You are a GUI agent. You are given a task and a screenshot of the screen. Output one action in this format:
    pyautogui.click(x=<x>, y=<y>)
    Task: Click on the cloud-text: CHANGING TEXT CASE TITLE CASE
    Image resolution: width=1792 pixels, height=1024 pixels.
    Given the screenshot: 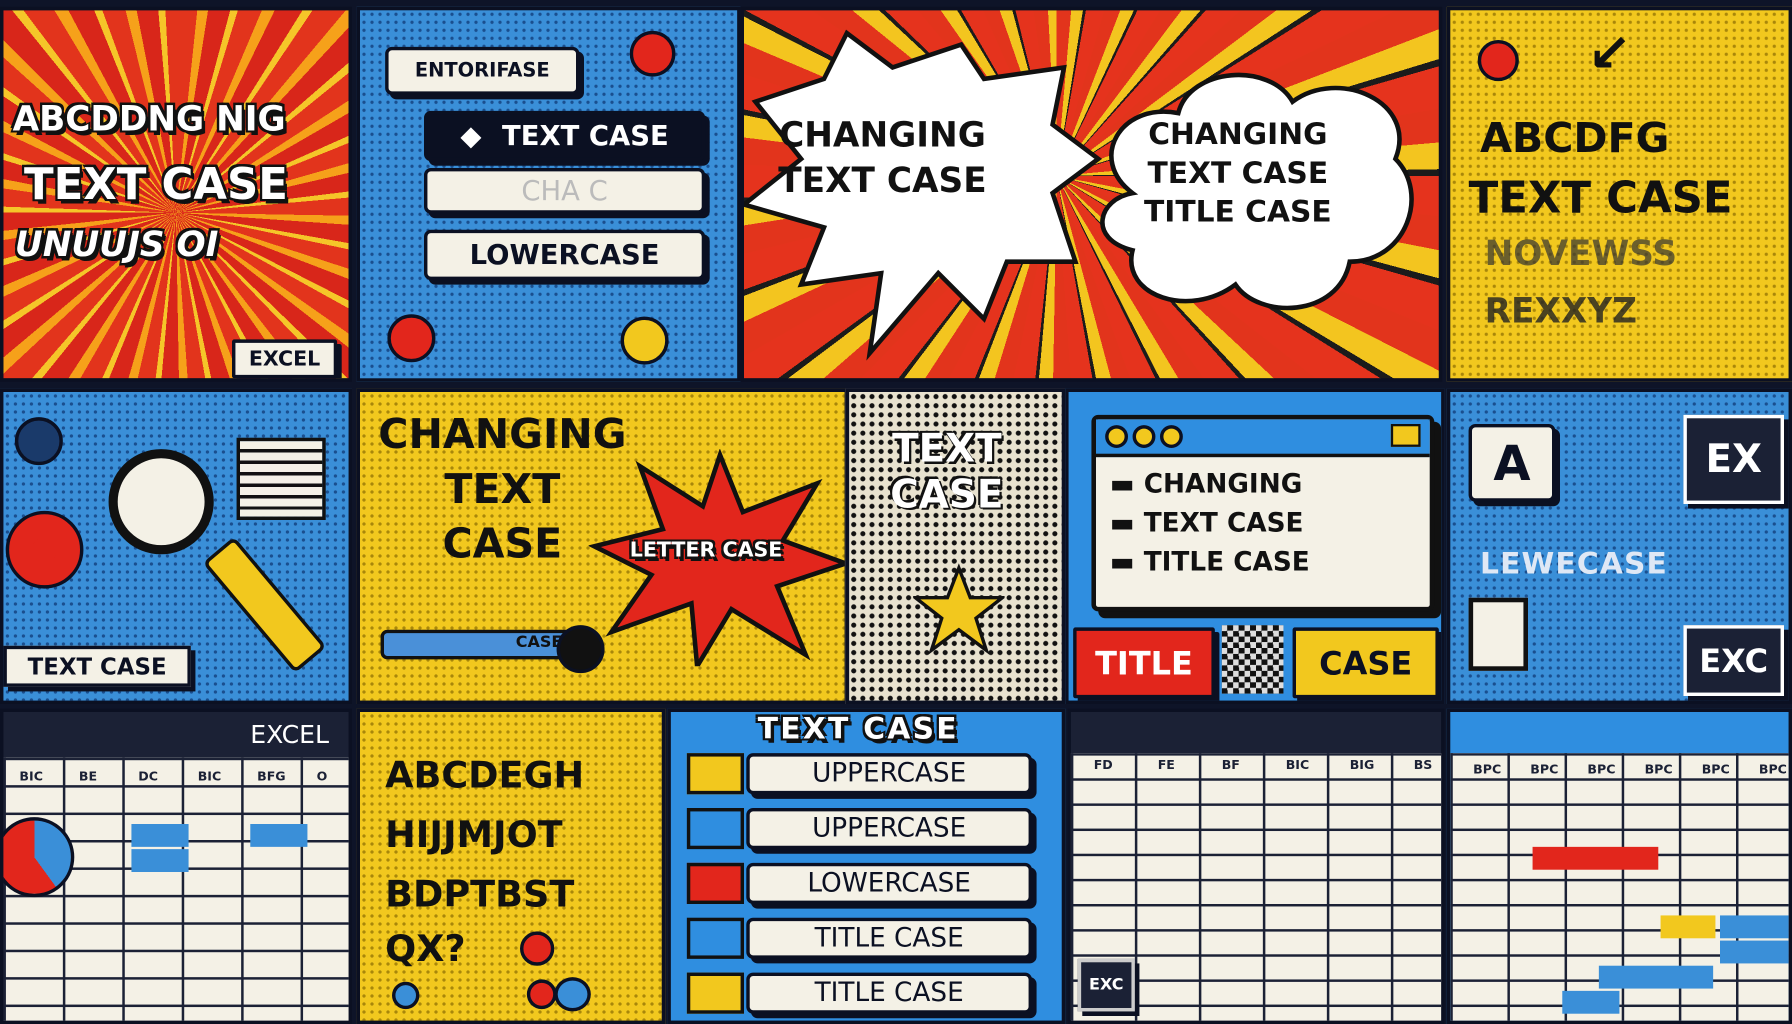 What is the action you would take?
    pyautogui.click(x=1237, y=173)
    